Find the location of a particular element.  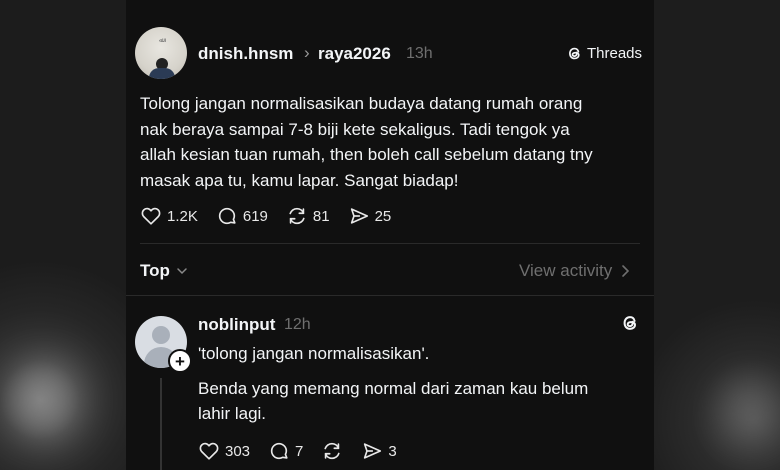

comment-button: 619 is located at coordinates (242, 216).